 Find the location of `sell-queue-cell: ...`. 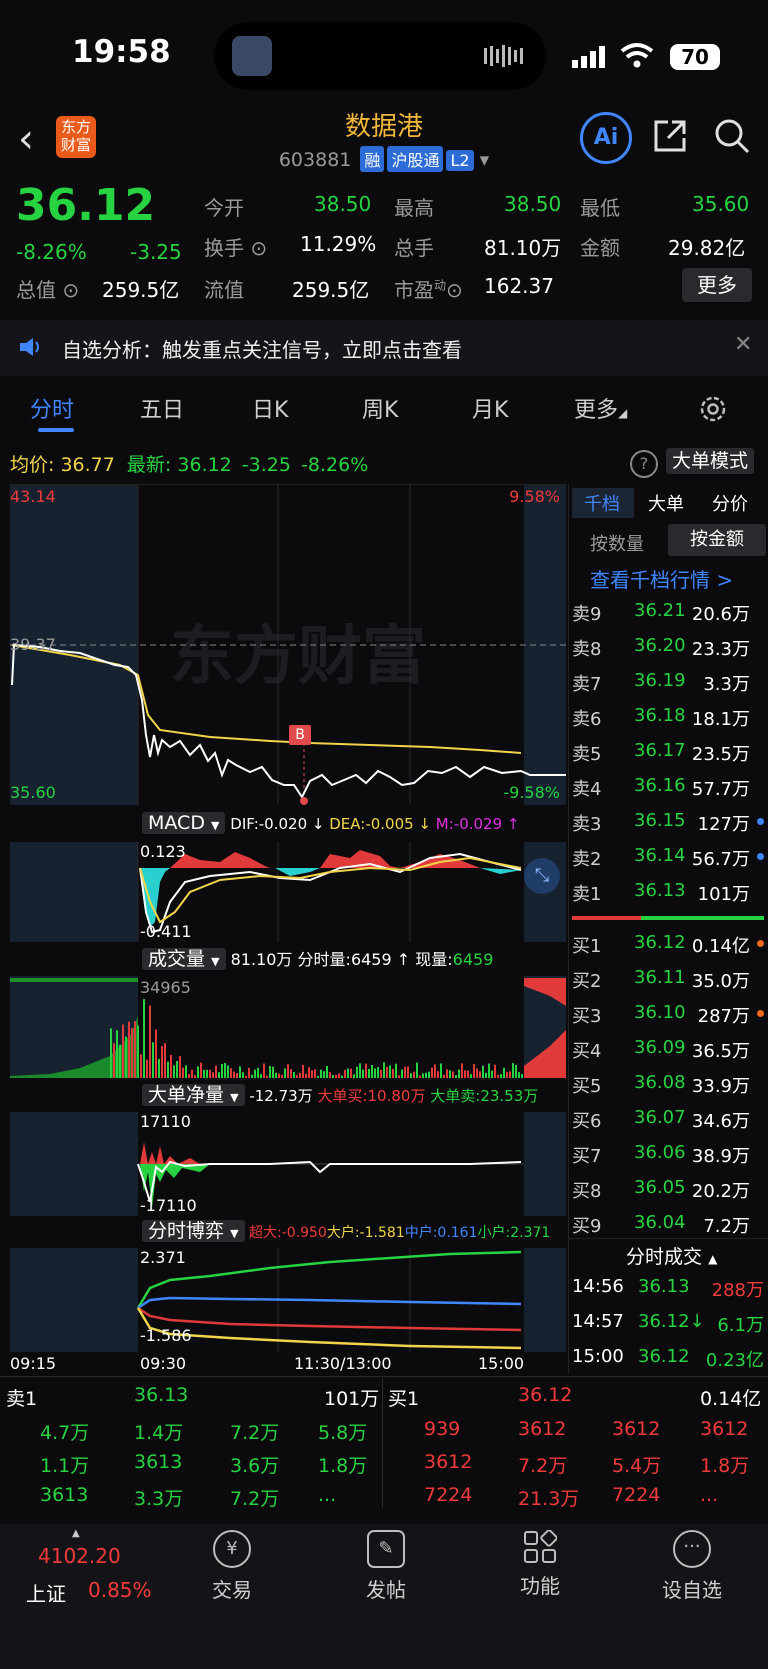

sell-queue-cell: ... is located at coordinates (327, 1495).